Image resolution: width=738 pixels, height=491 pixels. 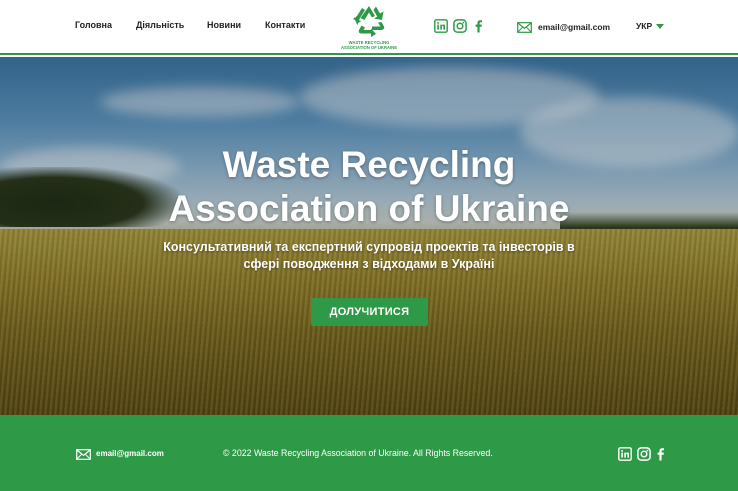 What do you see at coordinates (160, 25) in the screenshot?
I see `nav-activity: Діяльність` at bounding box center [160, 25].